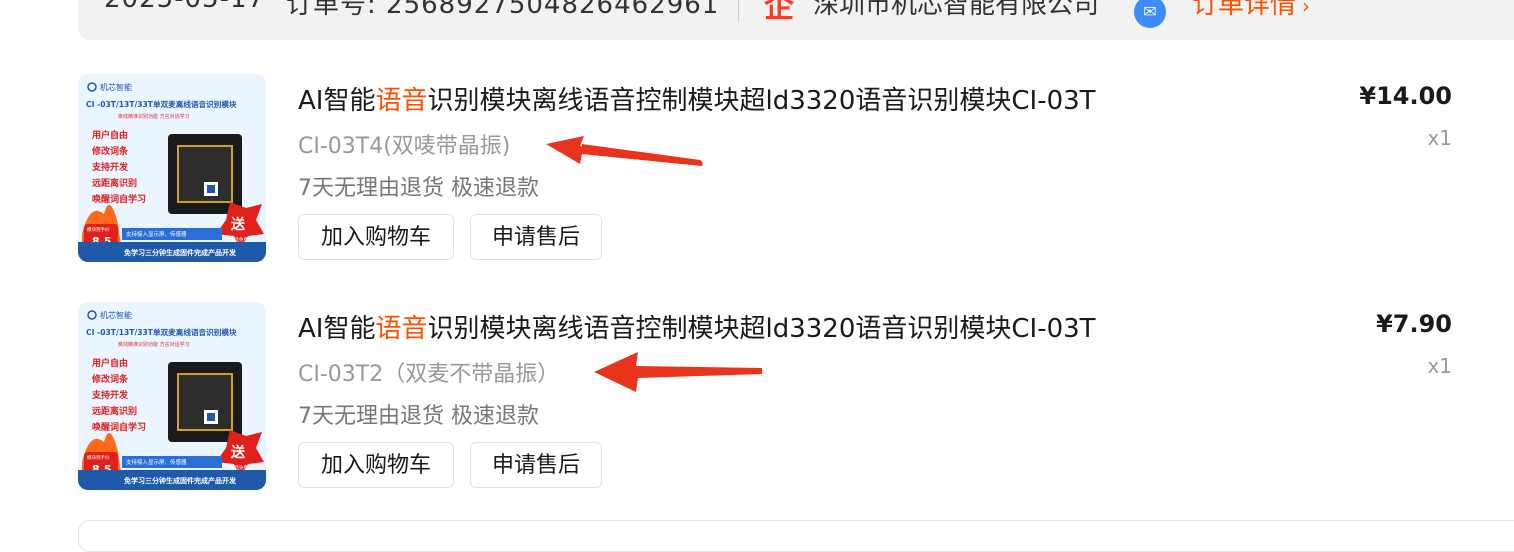  I want to click on product-sku: CI-03T4(双唛带晶振), so click(404, 146).